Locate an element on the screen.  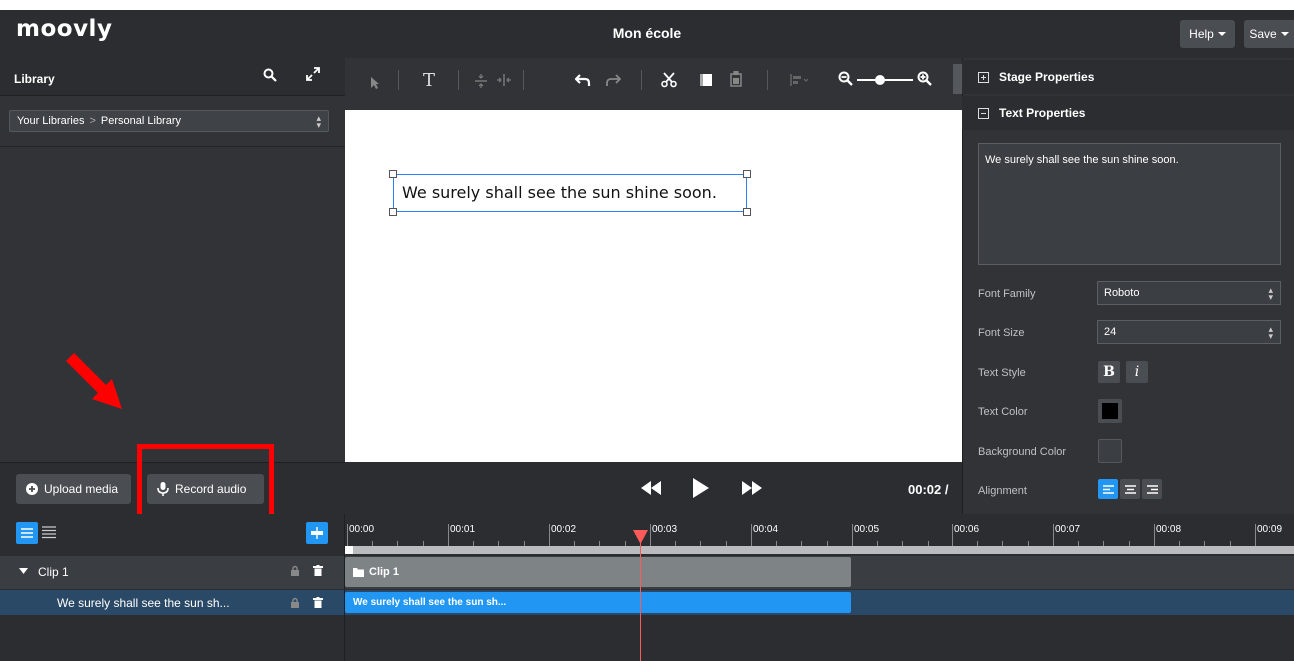
cut-icon is located at coordinates (669, 80).